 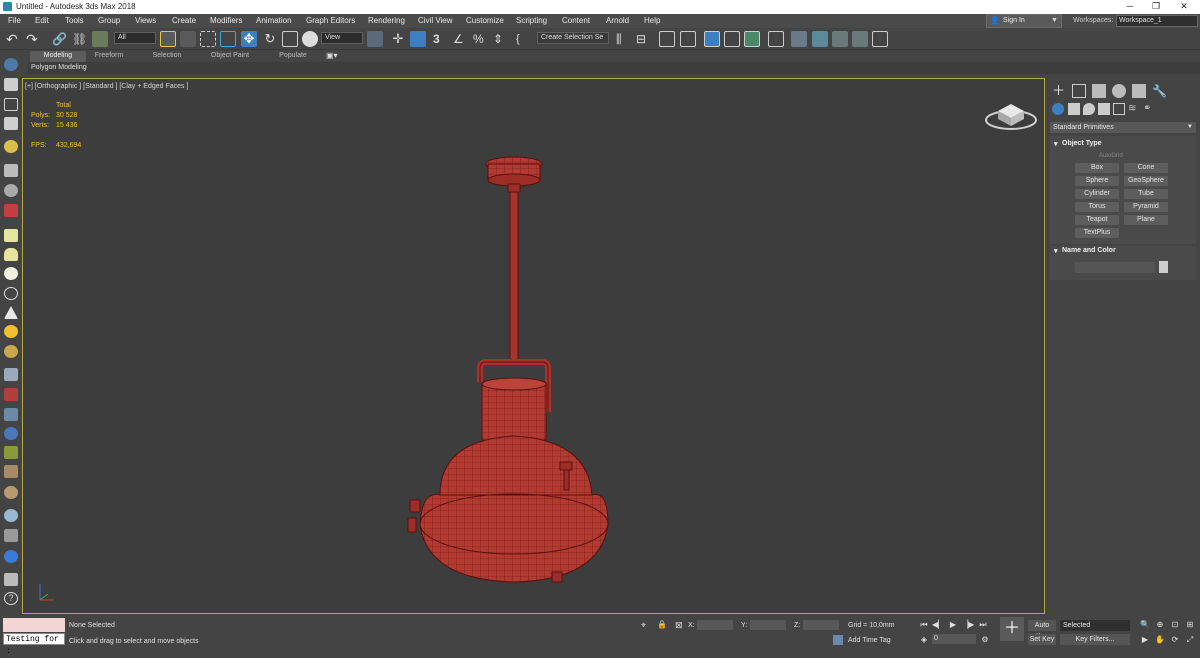 I want to click on shapes-category-icon, so click(x=1074, y=109).